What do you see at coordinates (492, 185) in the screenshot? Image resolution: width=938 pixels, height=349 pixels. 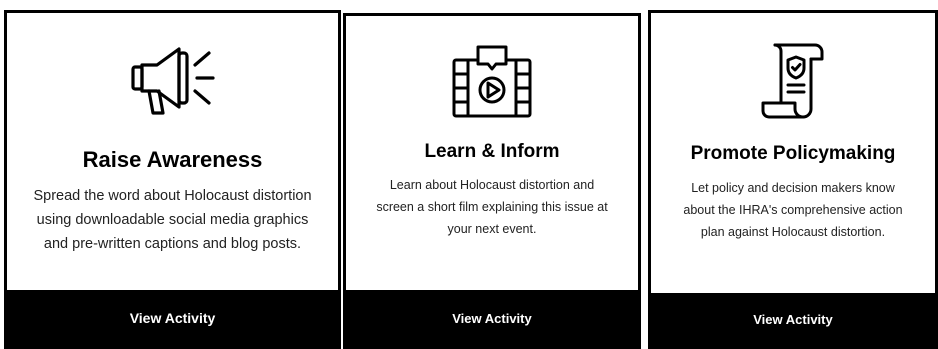 I see `description-line: Learn about Holocaust distortion and` at bounding box center [492, 185].